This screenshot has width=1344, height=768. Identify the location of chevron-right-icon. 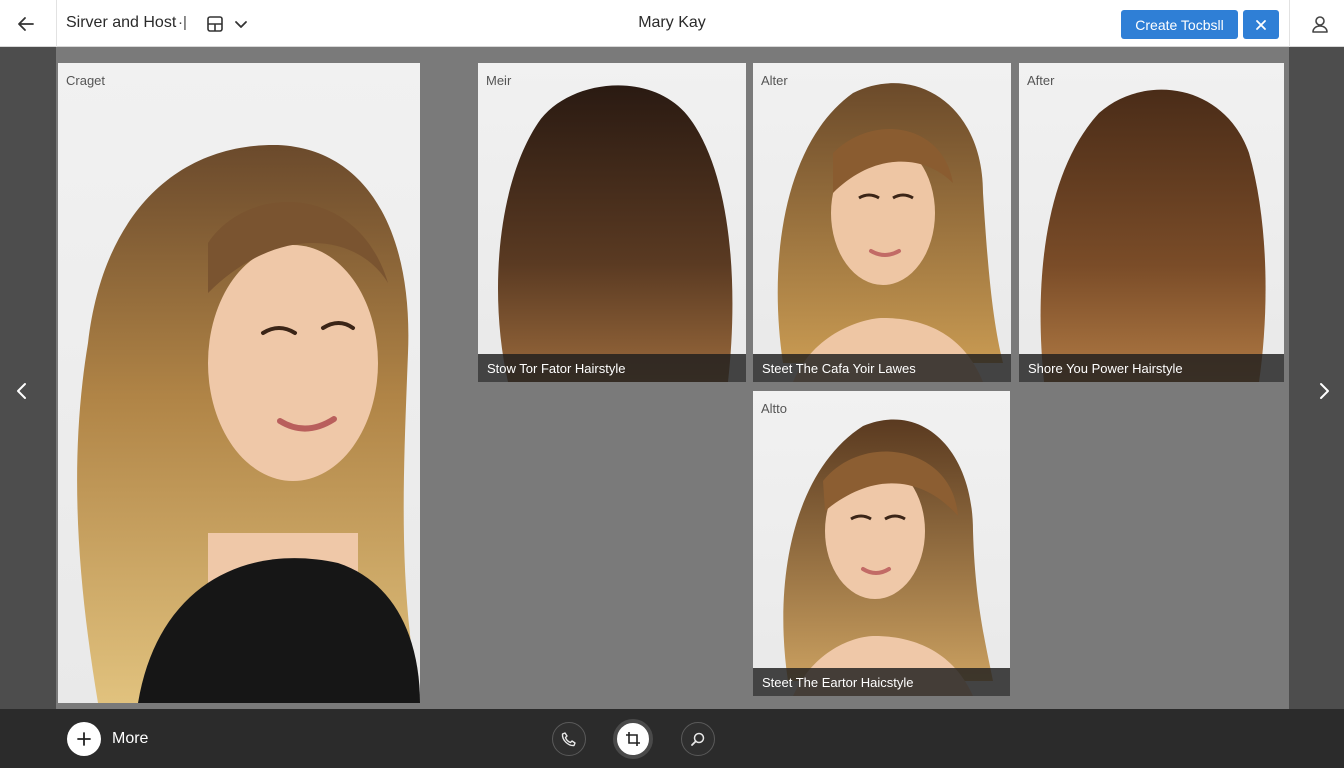
(1324, 391).